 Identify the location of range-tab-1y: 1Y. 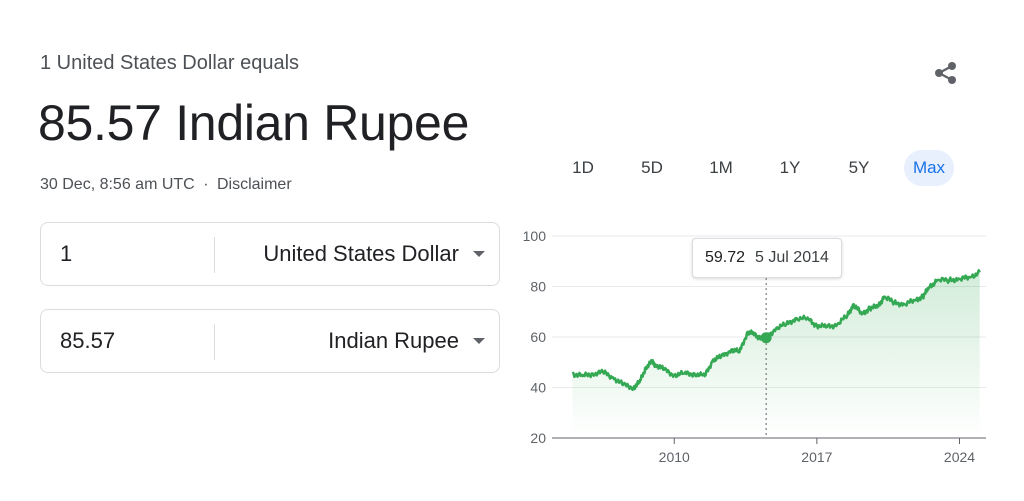
(790, 168).